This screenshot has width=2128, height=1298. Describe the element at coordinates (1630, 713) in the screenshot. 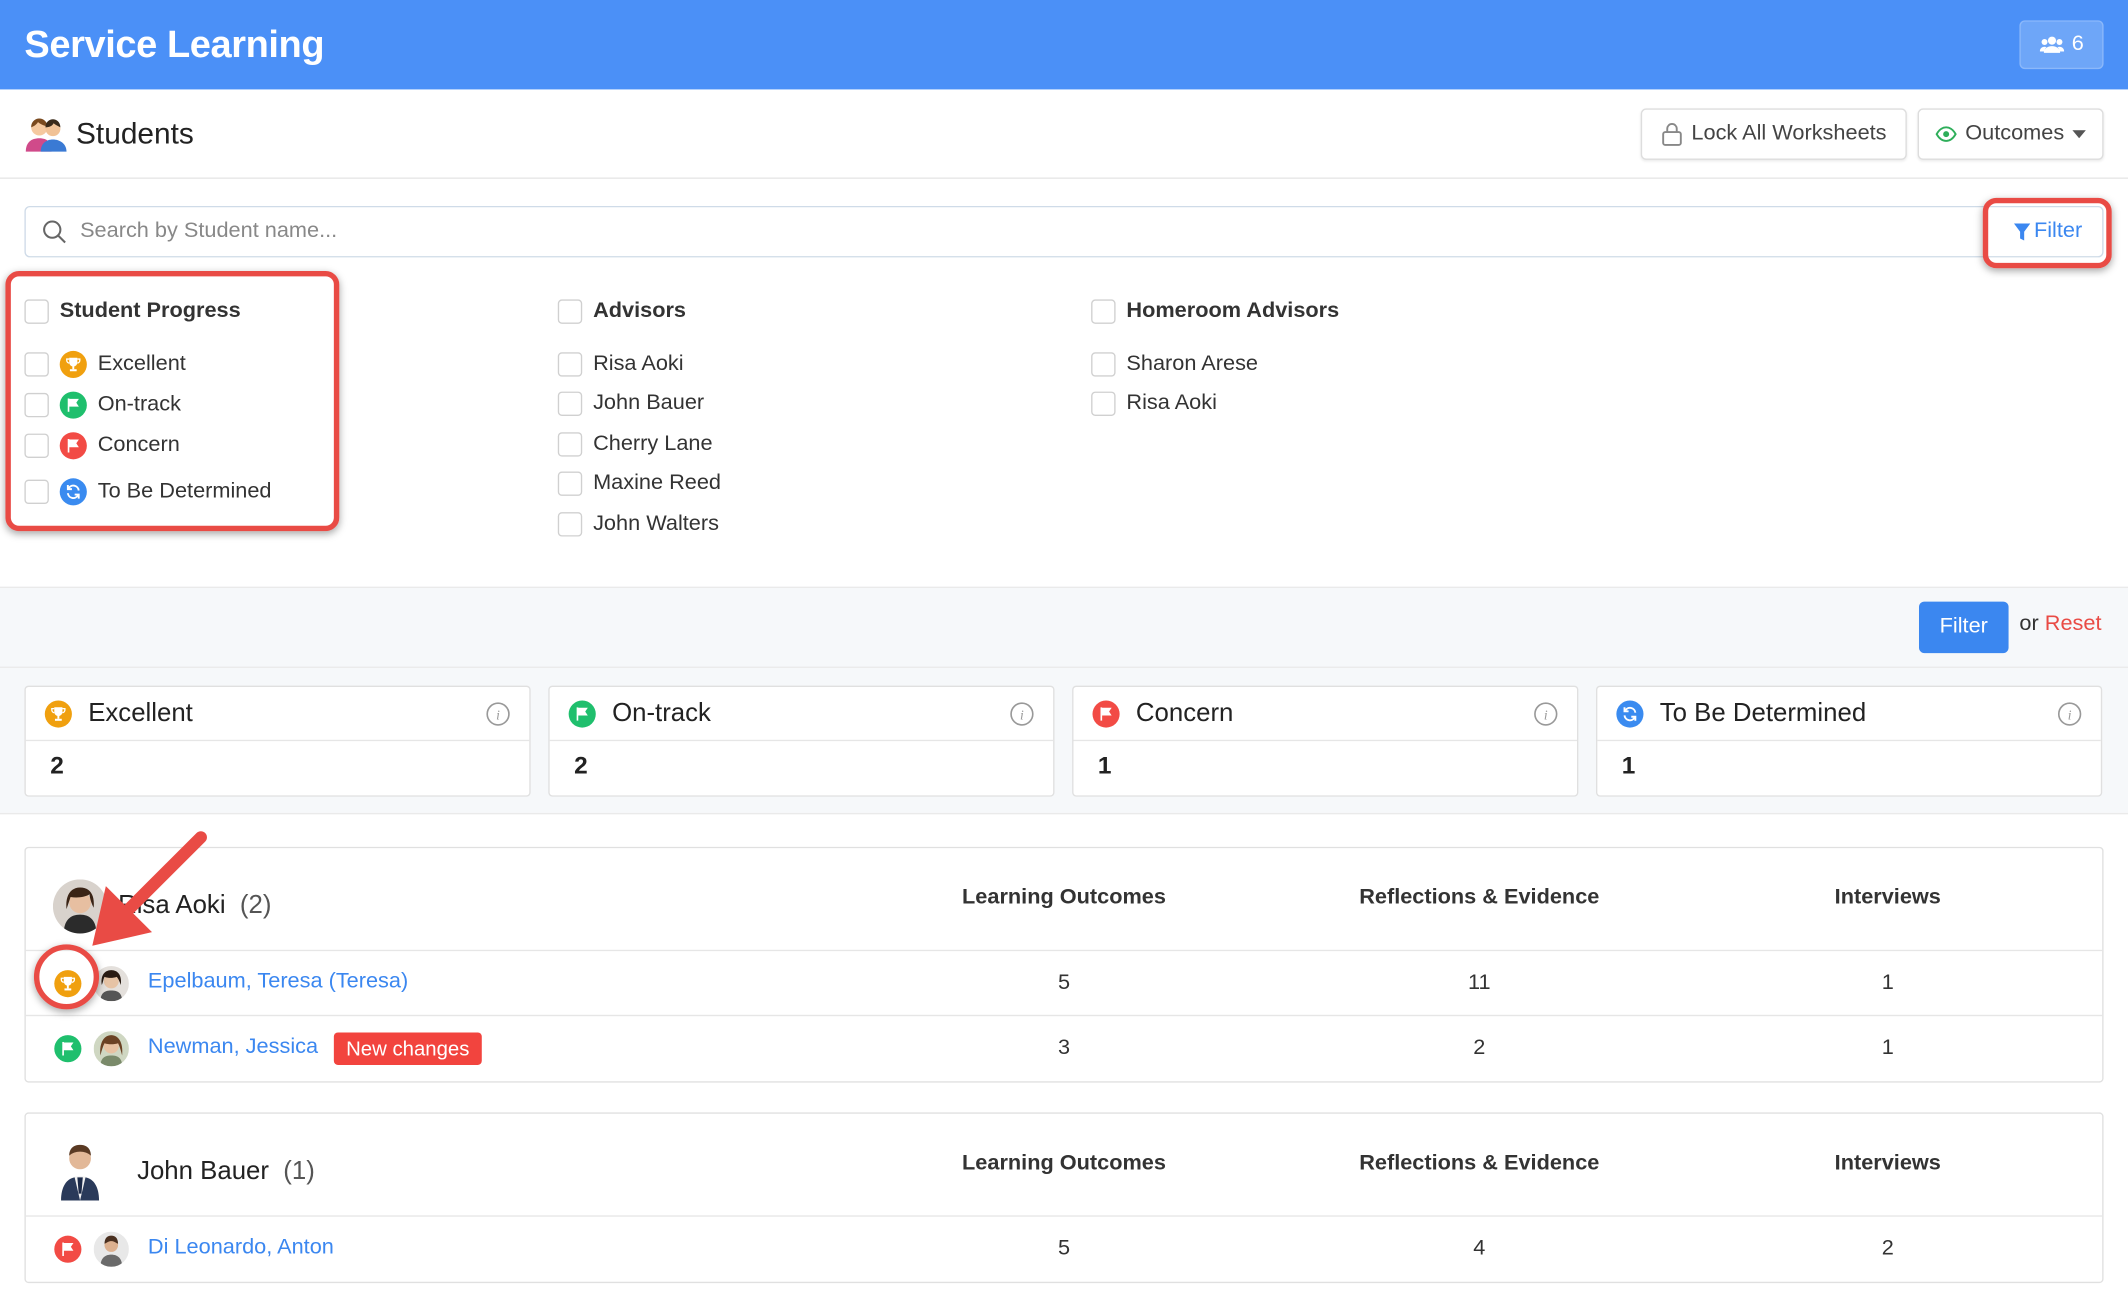

I see `refresh-icon` at that location.